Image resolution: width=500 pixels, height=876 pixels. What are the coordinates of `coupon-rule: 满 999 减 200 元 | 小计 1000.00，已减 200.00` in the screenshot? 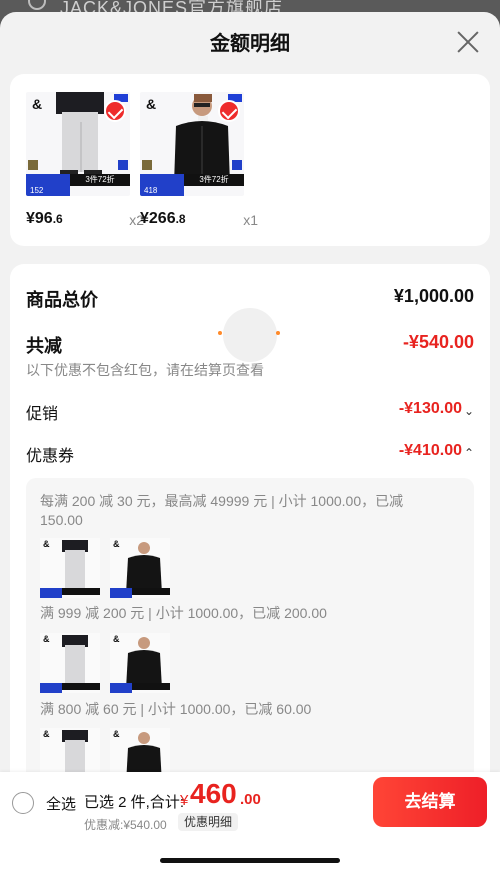 It's located at (183, 613).